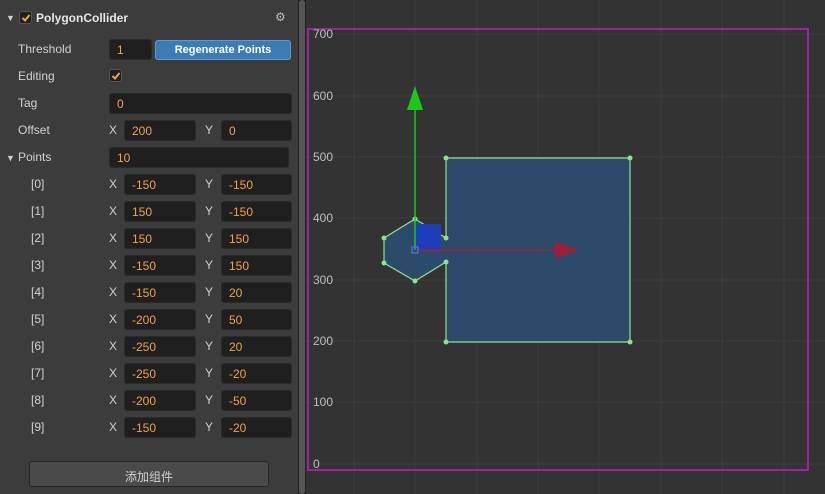 The height and width of the screenshot is (494, 825). I want to click on point-index-label: [7], so click(38, 373).